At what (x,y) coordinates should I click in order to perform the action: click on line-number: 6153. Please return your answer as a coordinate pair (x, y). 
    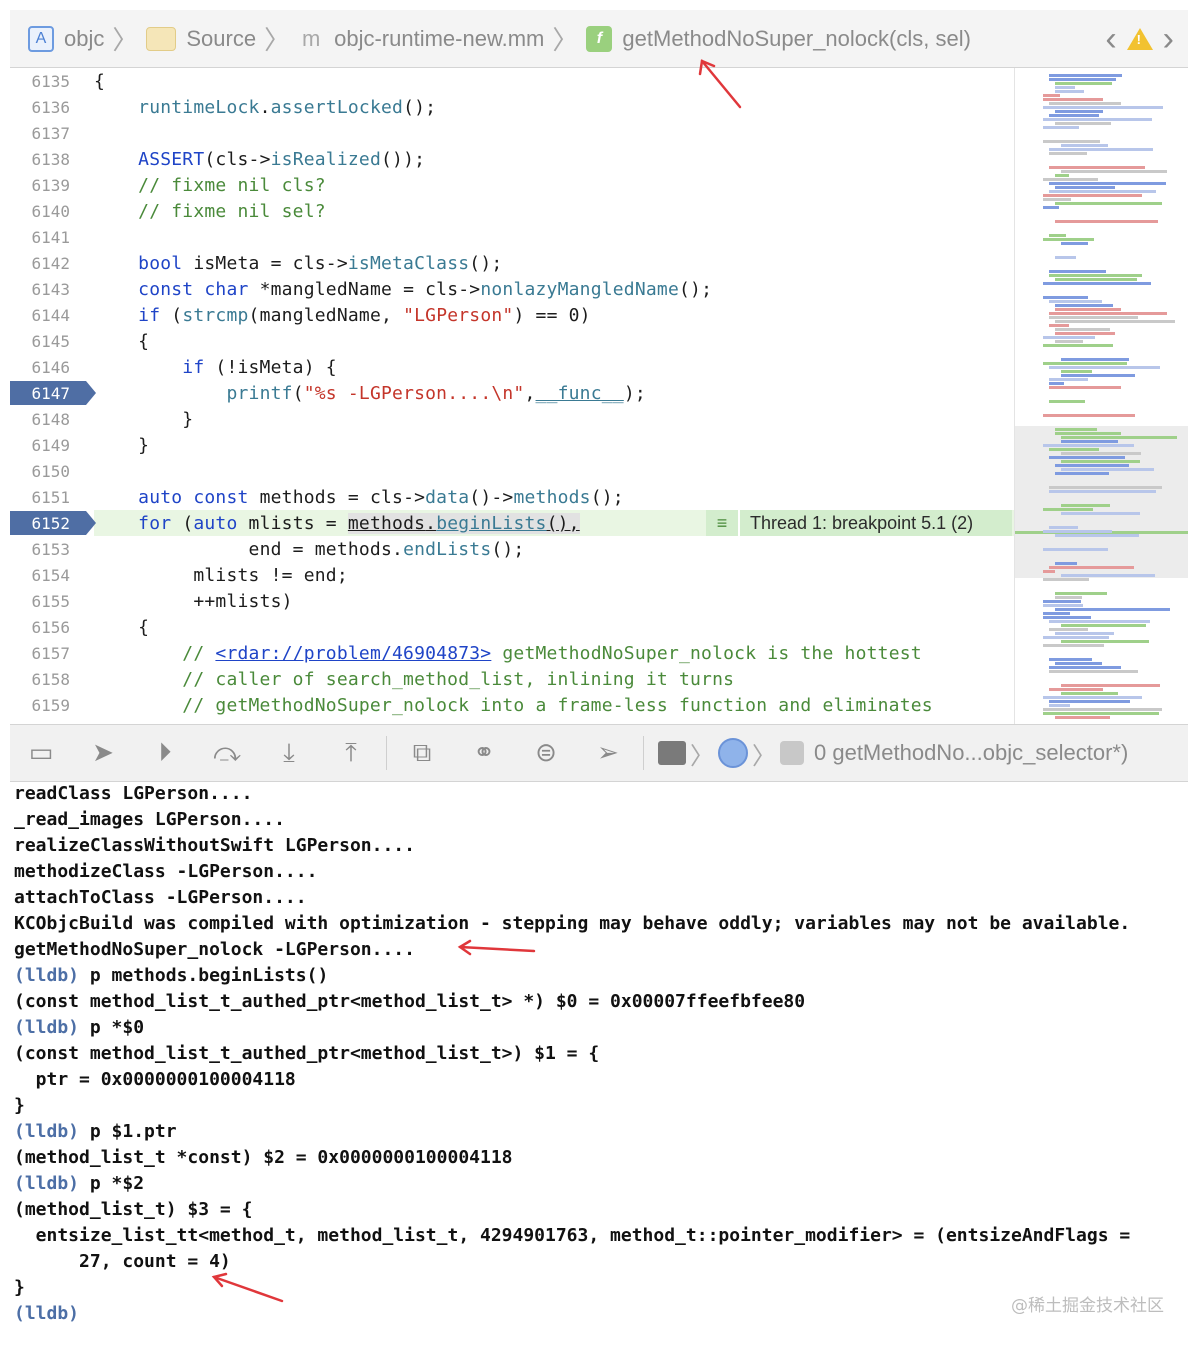
    Looking at the image, I should click on (41, 549).